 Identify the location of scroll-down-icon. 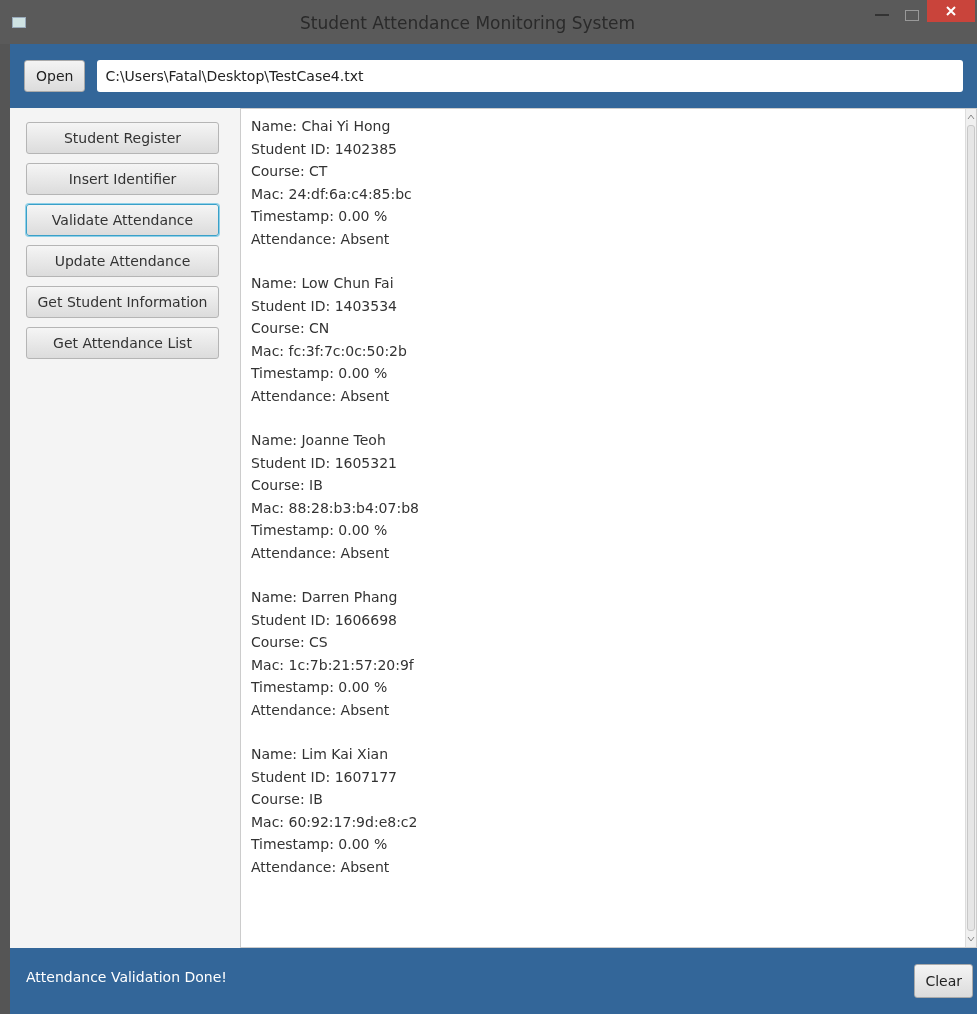
(971, 939).